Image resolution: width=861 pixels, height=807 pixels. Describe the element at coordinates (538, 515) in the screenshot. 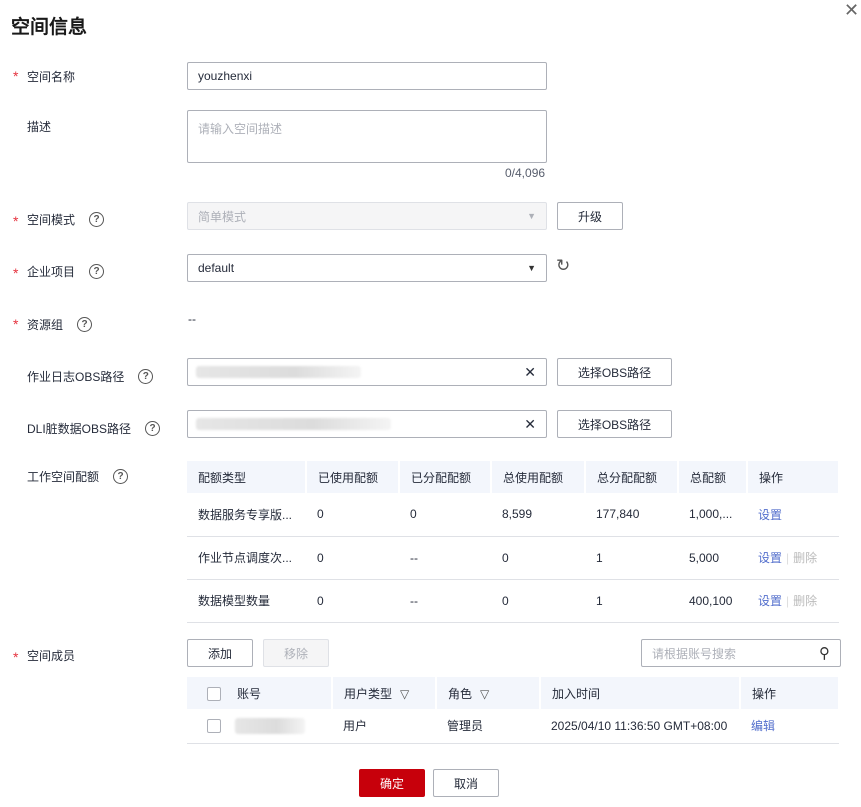

I see `cell: 8,599` at that location.